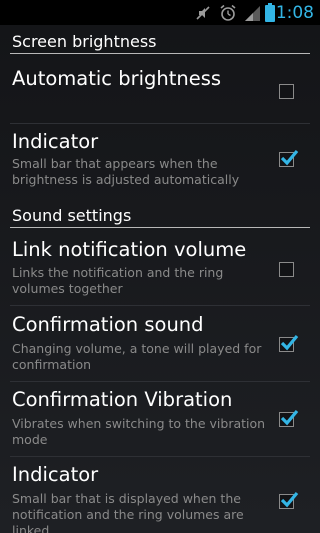 This screenshot has width=320, height=533. Describe the element at coordinates (160, 12) in the screenshot. I see `status-bar: 1:08` at that location.